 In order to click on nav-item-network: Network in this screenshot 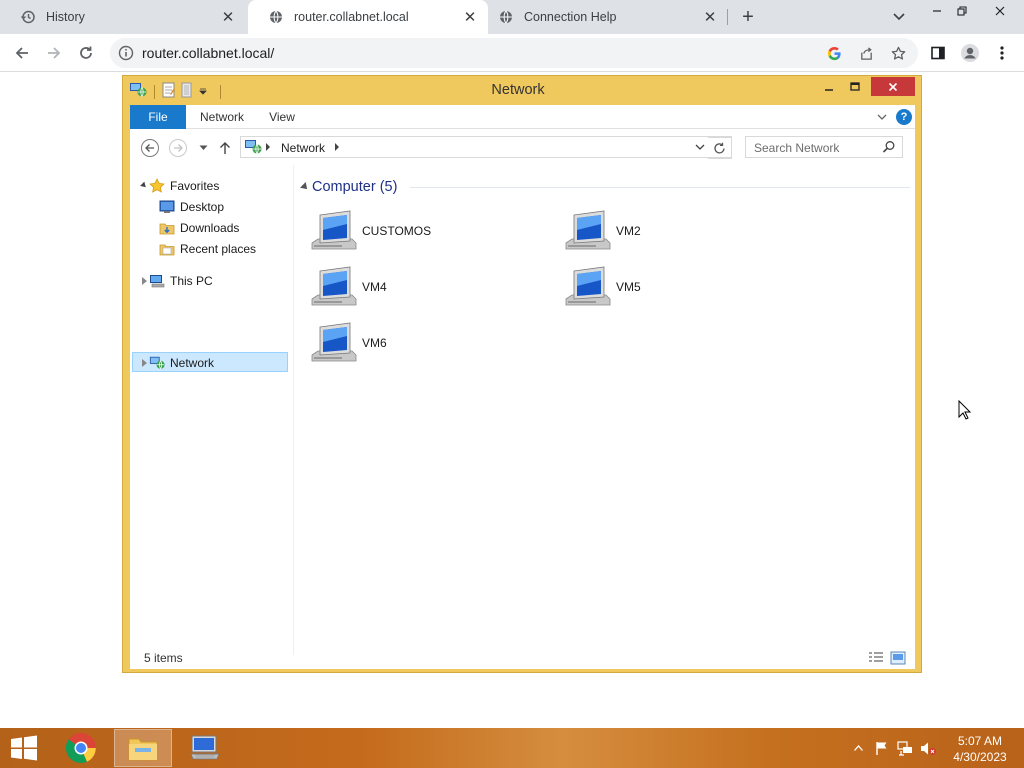, I will do `click(181, 363)`.